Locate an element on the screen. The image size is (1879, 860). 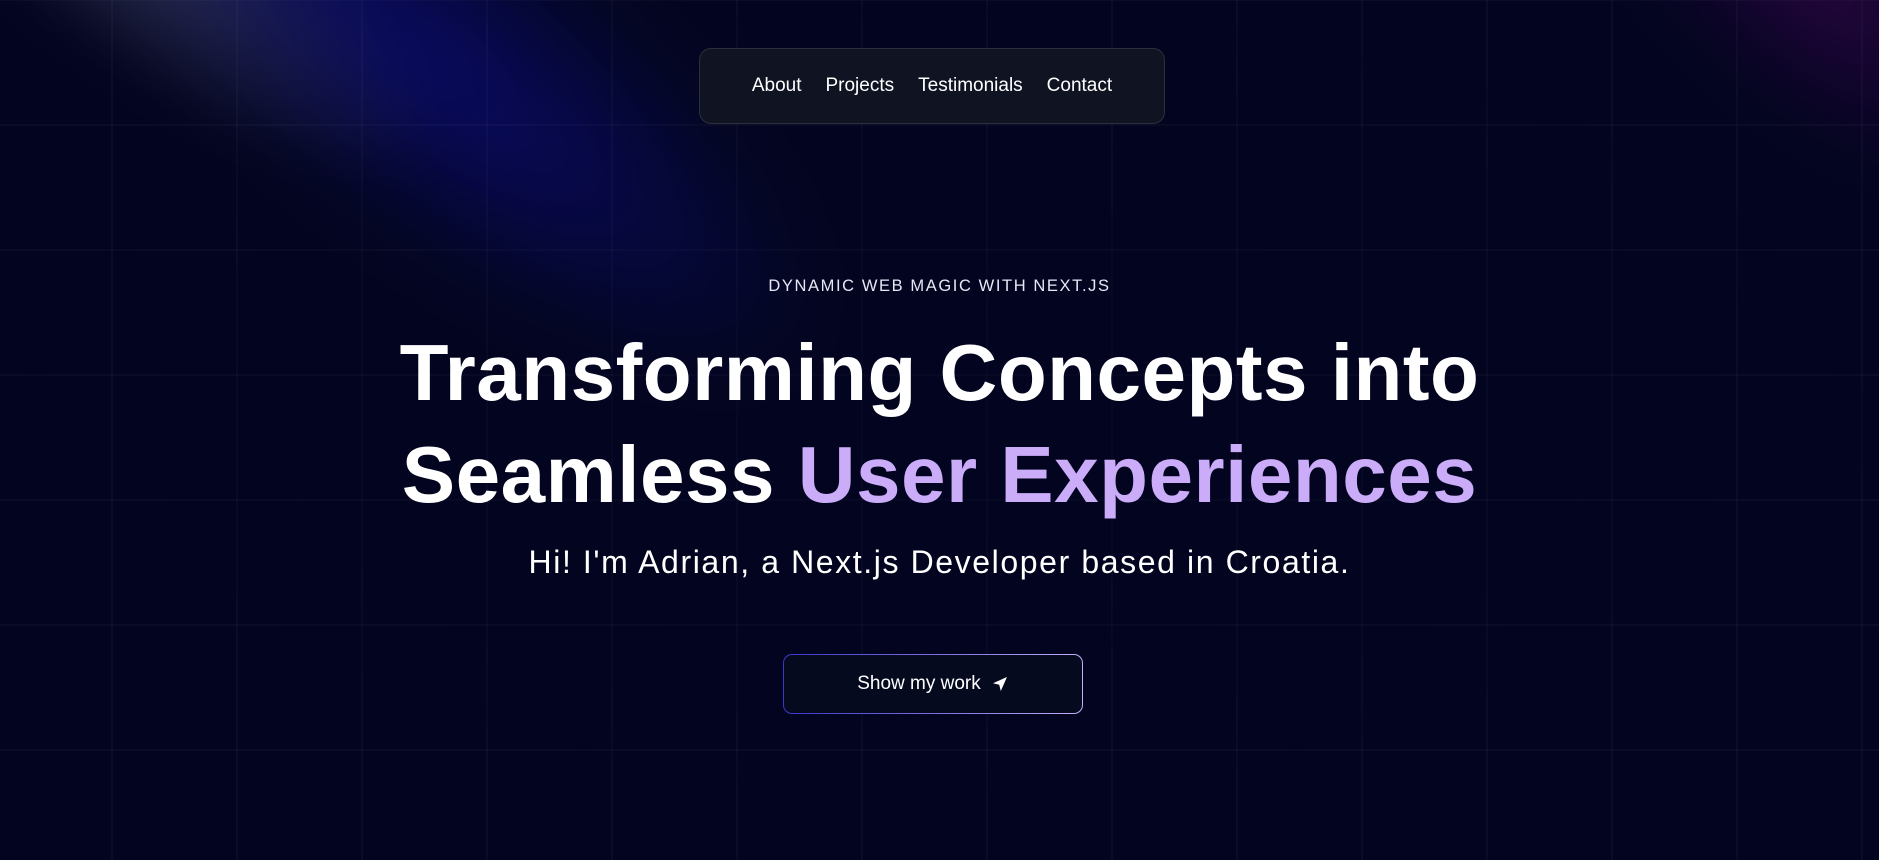
floating-navbar: About Projects Testimonials Contact is located at coordinates (932, 86).